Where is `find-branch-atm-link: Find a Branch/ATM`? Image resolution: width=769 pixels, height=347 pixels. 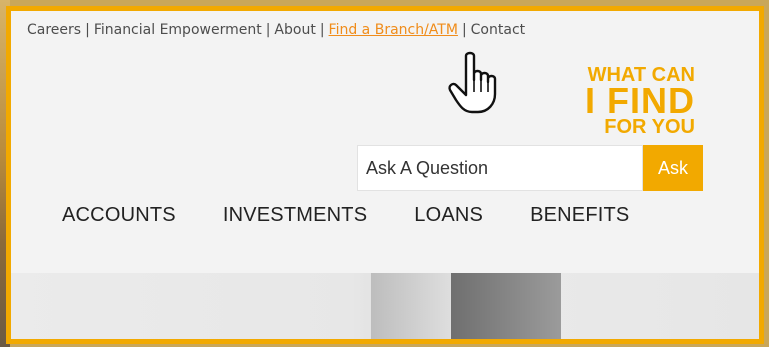 find-branch-atm-link: Find a Branch/ATM is located at coordinates (393, 30).